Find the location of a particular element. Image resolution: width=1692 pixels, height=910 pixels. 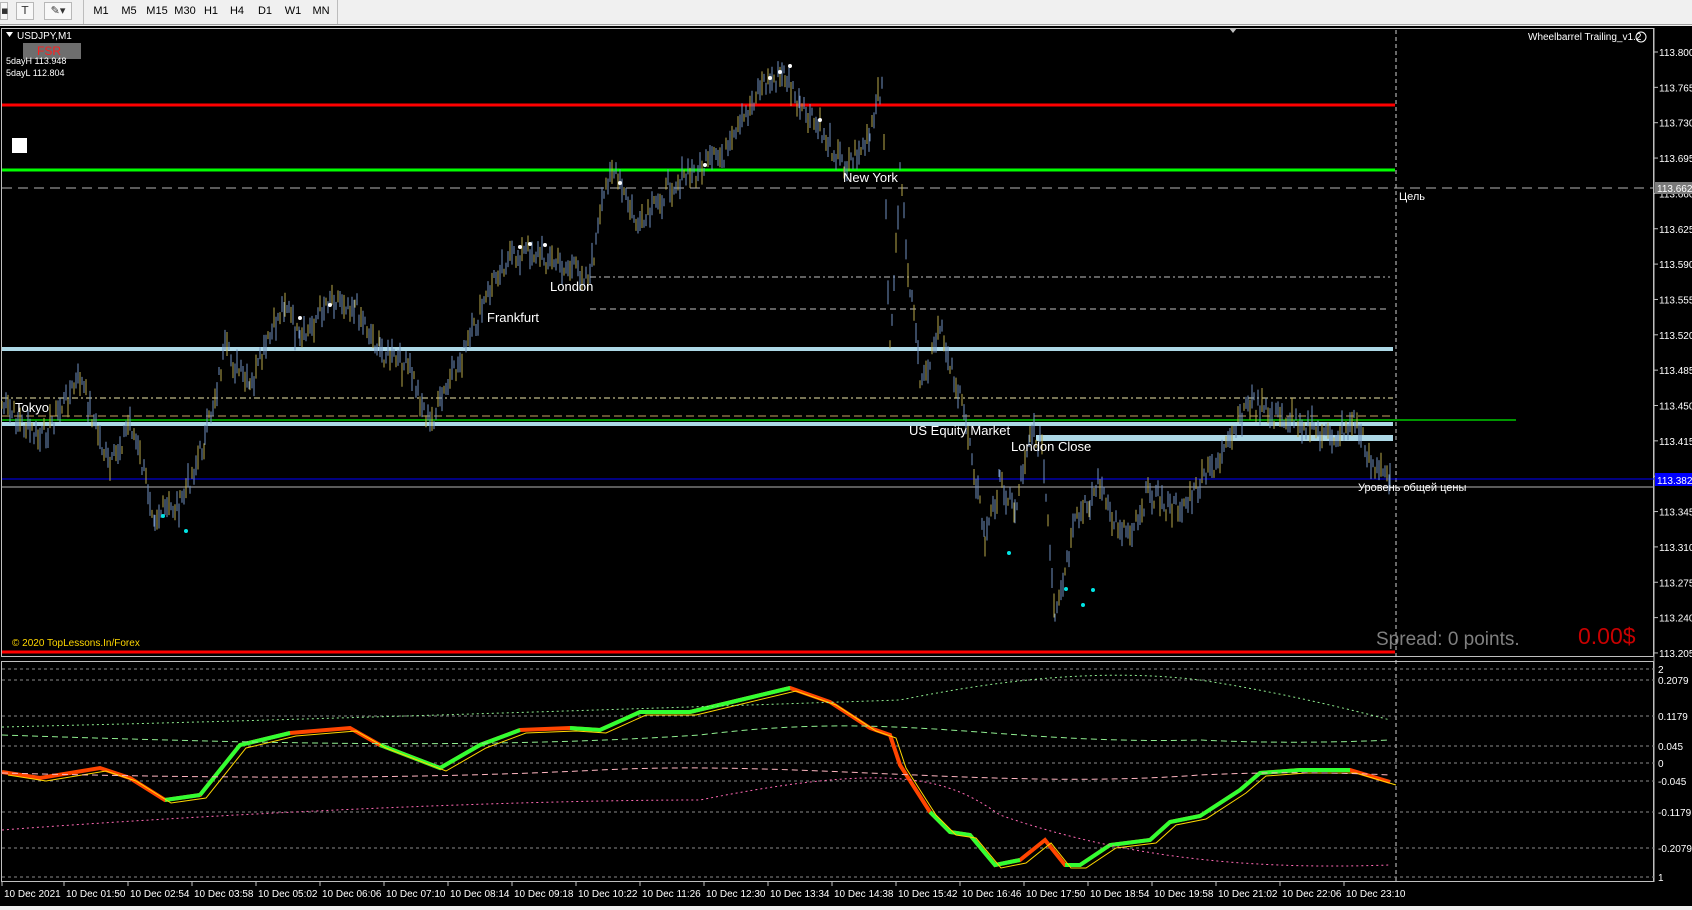

price-tick-label: 113.625 is located at coordinates (1675, 230).